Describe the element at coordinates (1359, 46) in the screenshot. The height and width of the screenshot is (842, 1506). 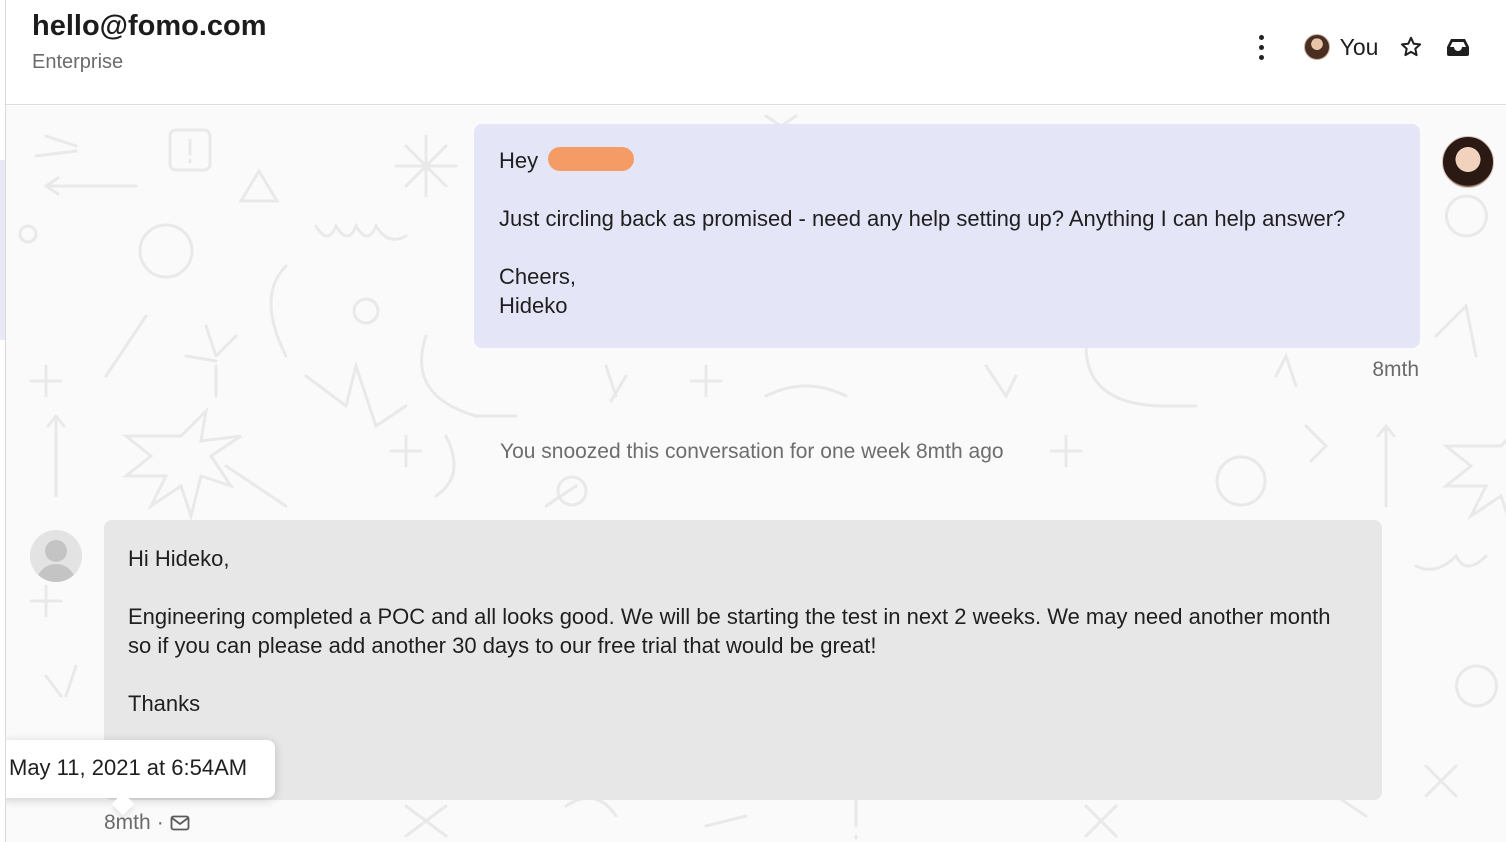
I see `assignee-label: You` at that location.